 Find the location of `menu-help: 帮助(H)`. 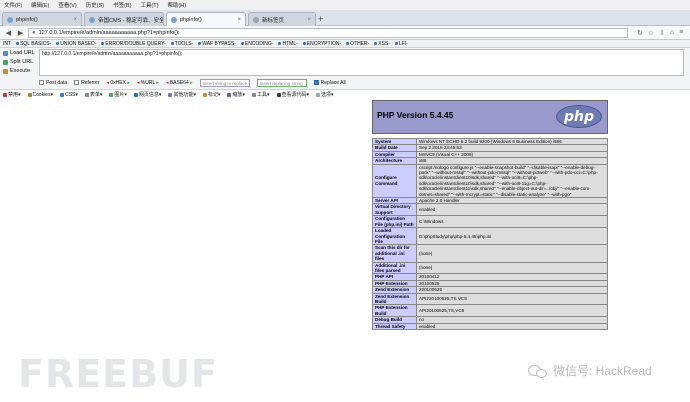

menu-help: 帮助(H) is located at coordinates (176, 5).